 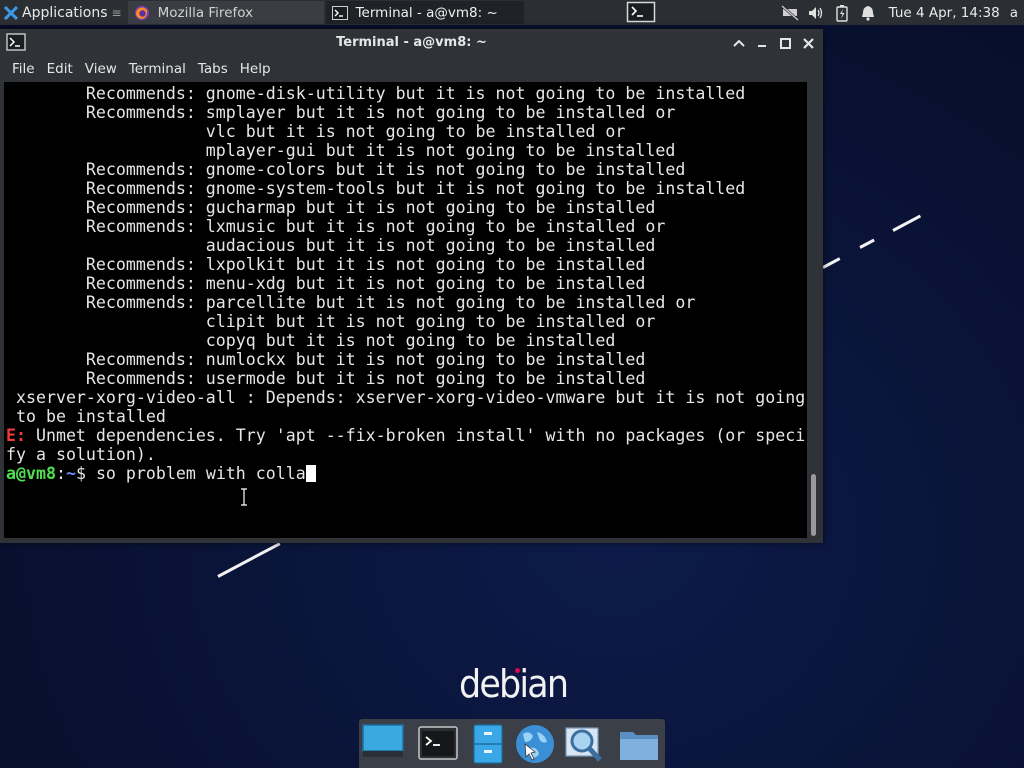 What do you see at coordinates (584, 744) in the screenshot?
I see `app-finder-icon` at bounding box center [584, 744].